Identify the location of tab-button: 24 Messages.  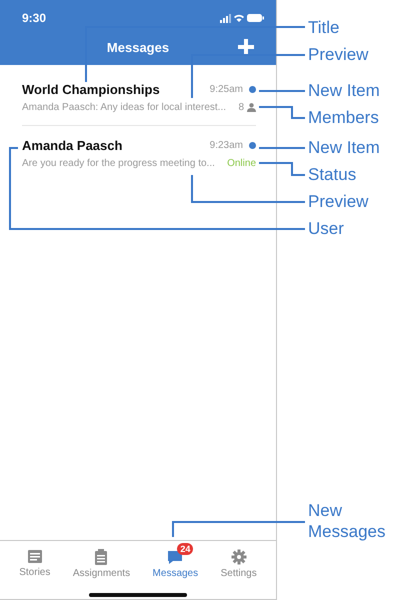
(175, 561).